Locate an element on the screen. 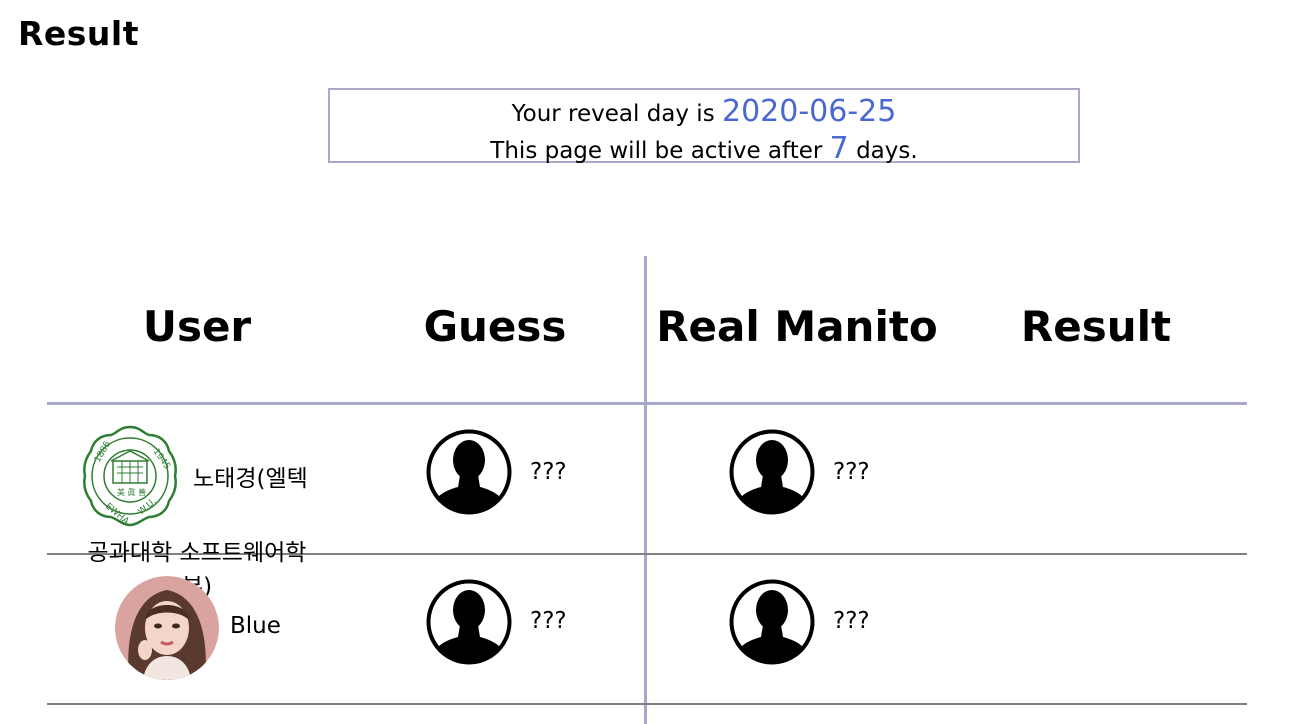 The width and height of the screenshot is (1307, 724). header-result: Result is located at coordinates (1096, 326).